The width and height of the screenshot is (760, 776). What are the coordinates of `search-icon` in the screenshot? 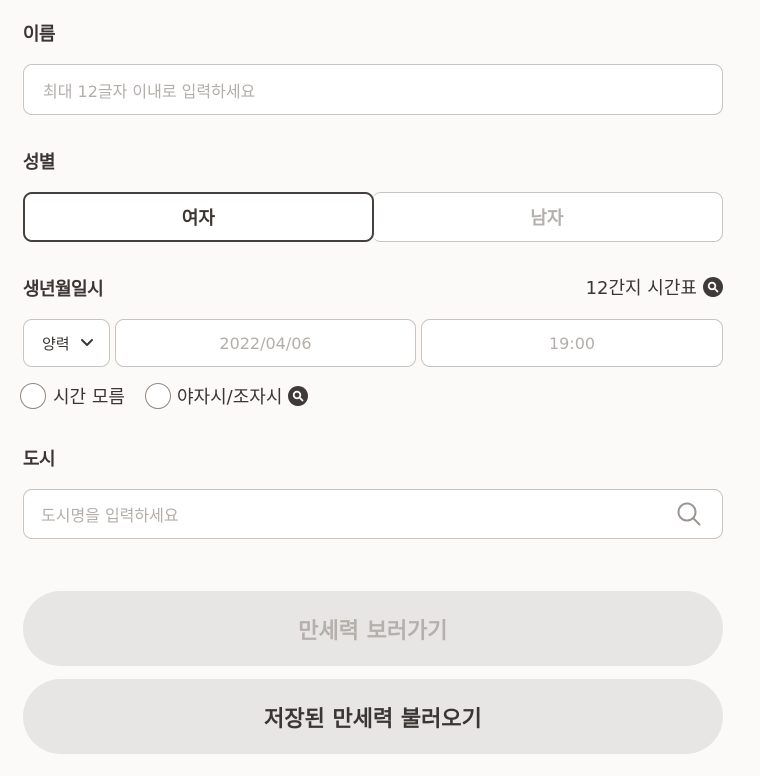 It's located at (689, 514).